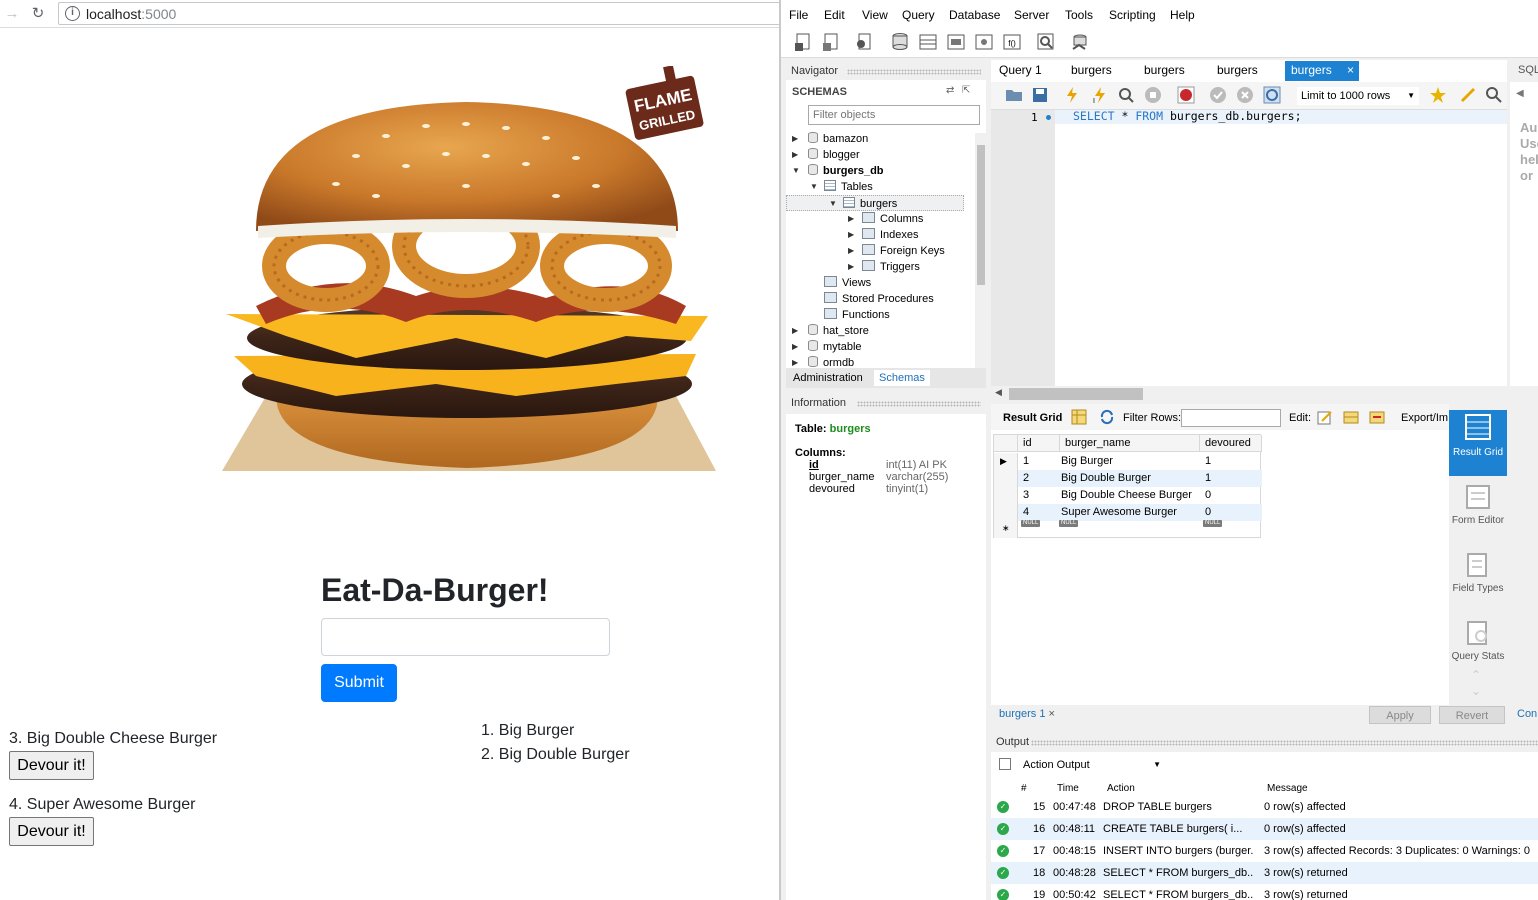  What do you see at coordinates (1494, 95) in the screenshot?
I see `find-icon` at bounding box center [1494, 95].